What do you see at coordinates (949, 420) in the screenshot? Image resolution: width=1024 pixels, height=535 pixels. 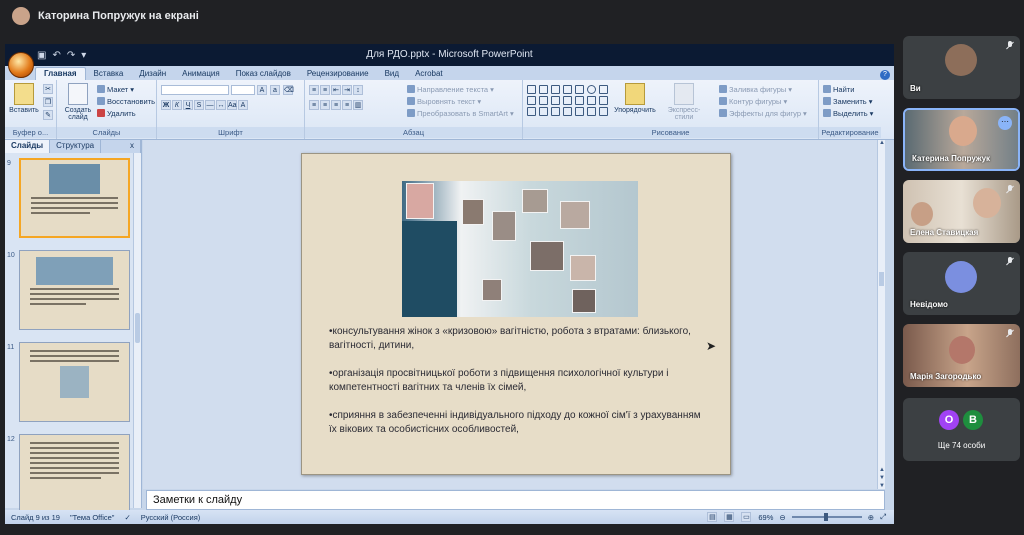 I see `participant-chip: О` at bounding box center [949, 420].